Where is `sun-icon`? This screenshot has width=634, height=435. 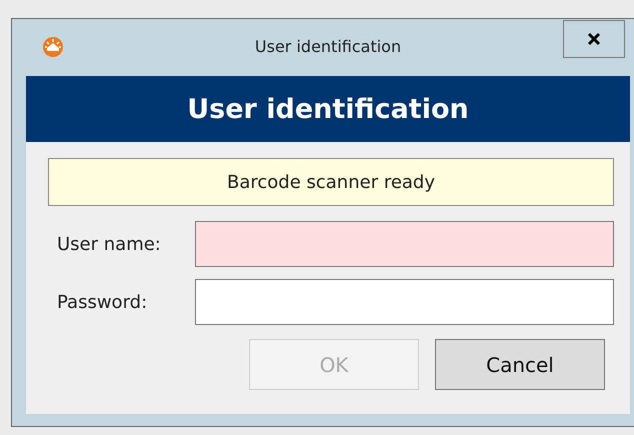 sun-icon is located at coordinates (53, 47).